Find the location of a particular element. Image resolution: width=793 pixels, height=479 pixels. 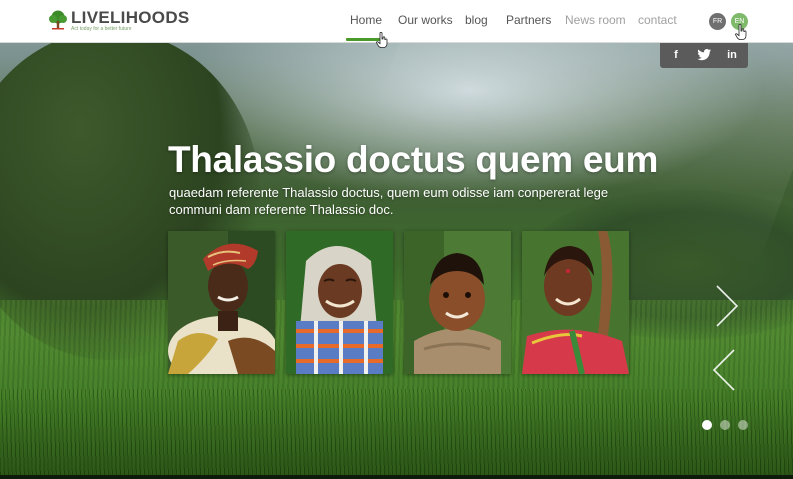

nav-item-blog: blog is located at coordinates (476, 20).